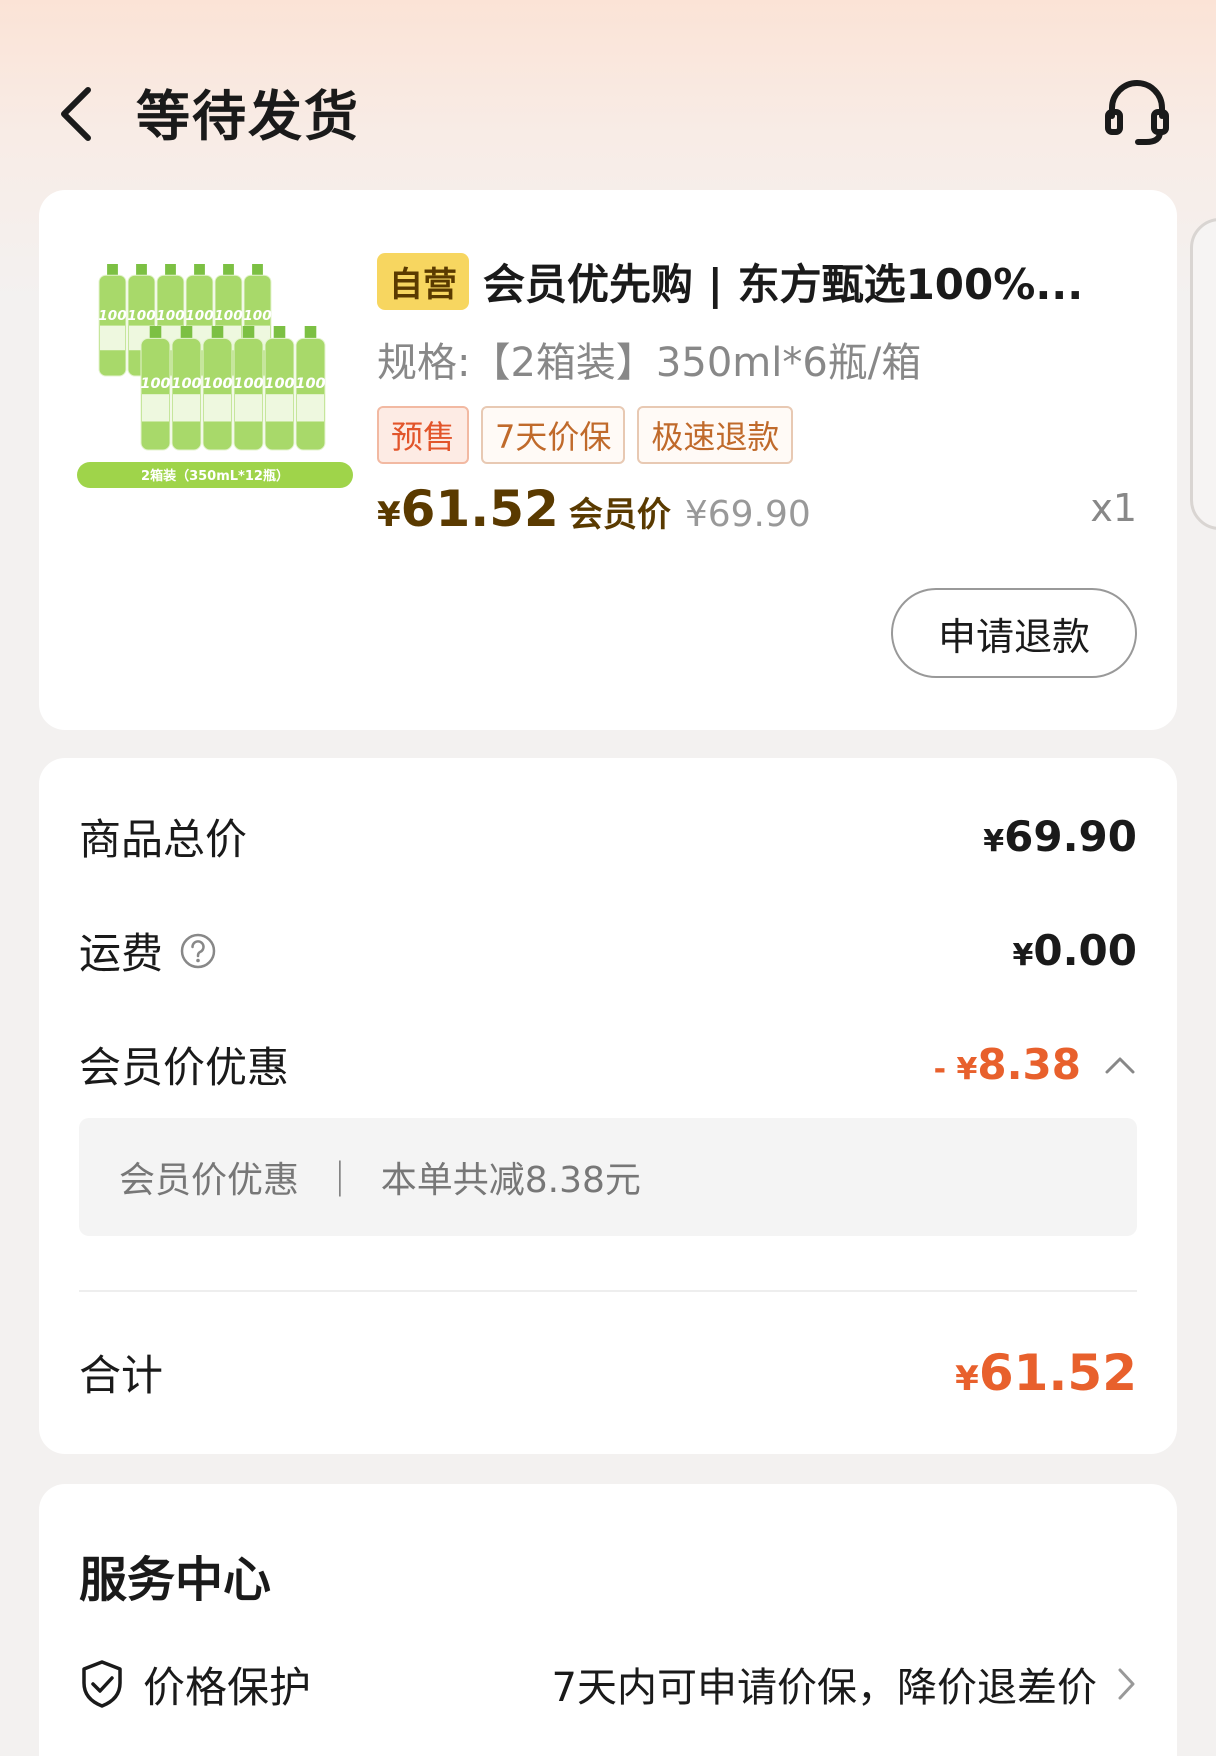 This screenshot has height=1756, width=1216. I want to click on member-discount-row: 会员价优惠 - ¥8.38, so click(608, 1064).